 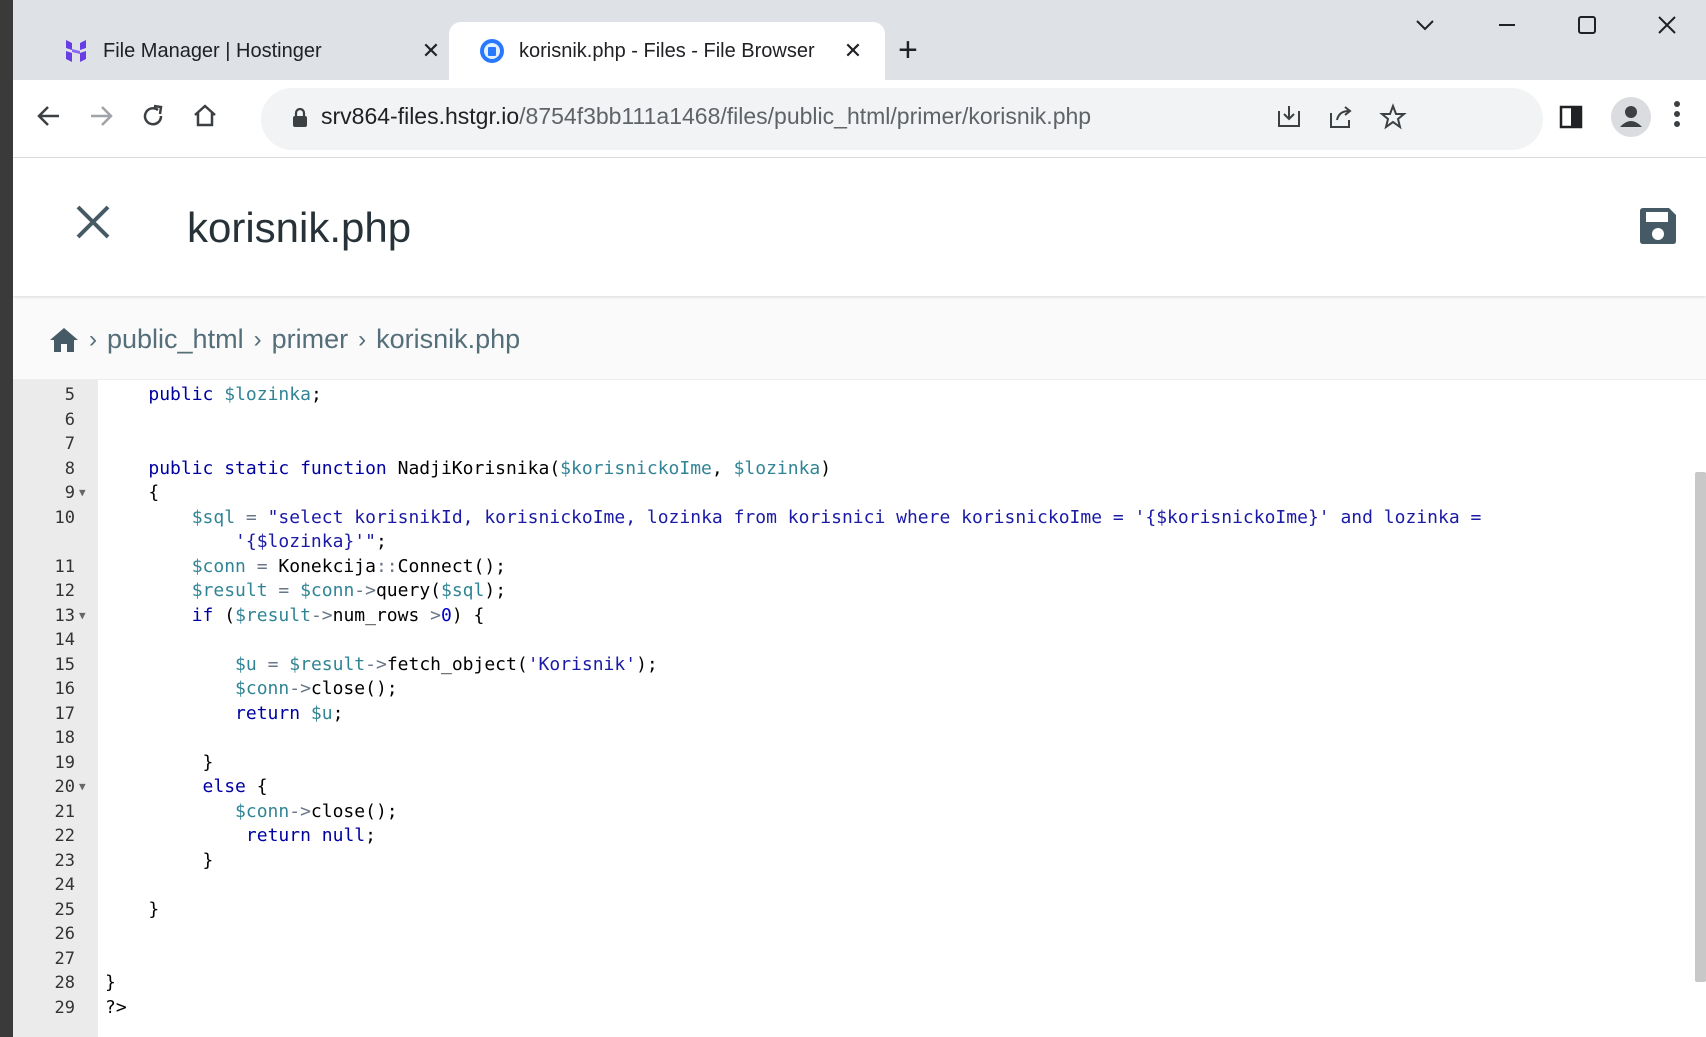 I want to click on code-line: 23 }, so click(x=853, y=861).